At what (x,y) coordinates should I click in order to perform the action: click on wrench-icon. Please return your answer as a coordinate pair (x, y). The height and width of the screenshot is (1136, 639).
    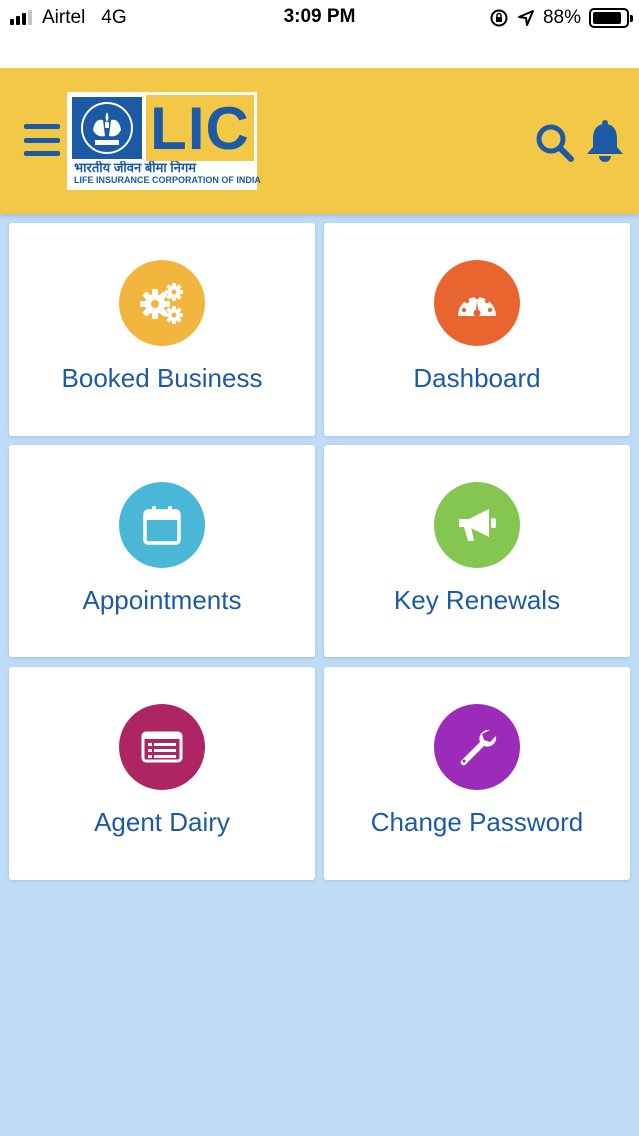
    Looking at the image, I should click on (478, 747).